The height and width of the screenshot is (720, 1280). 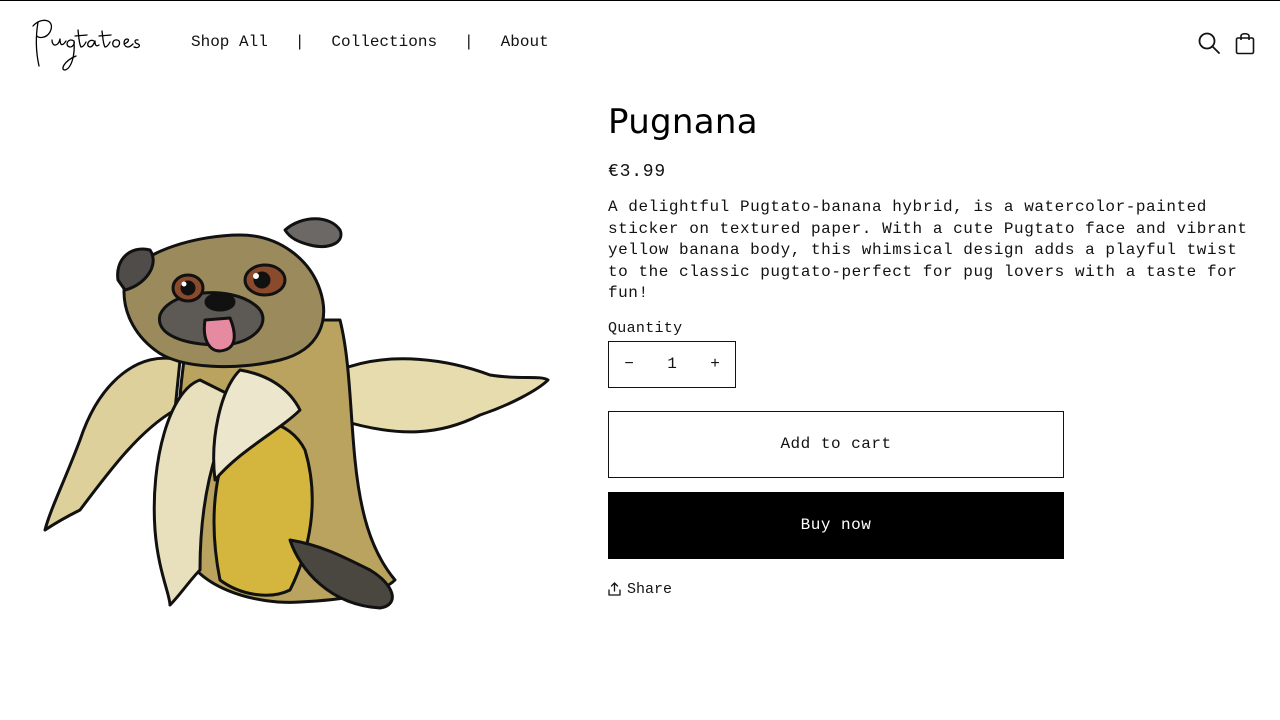 What do you see at coordinates (640, 44) in the screenshot?
I see `site-header: Shop All | Collections | About` at bounding box center [640, 44].